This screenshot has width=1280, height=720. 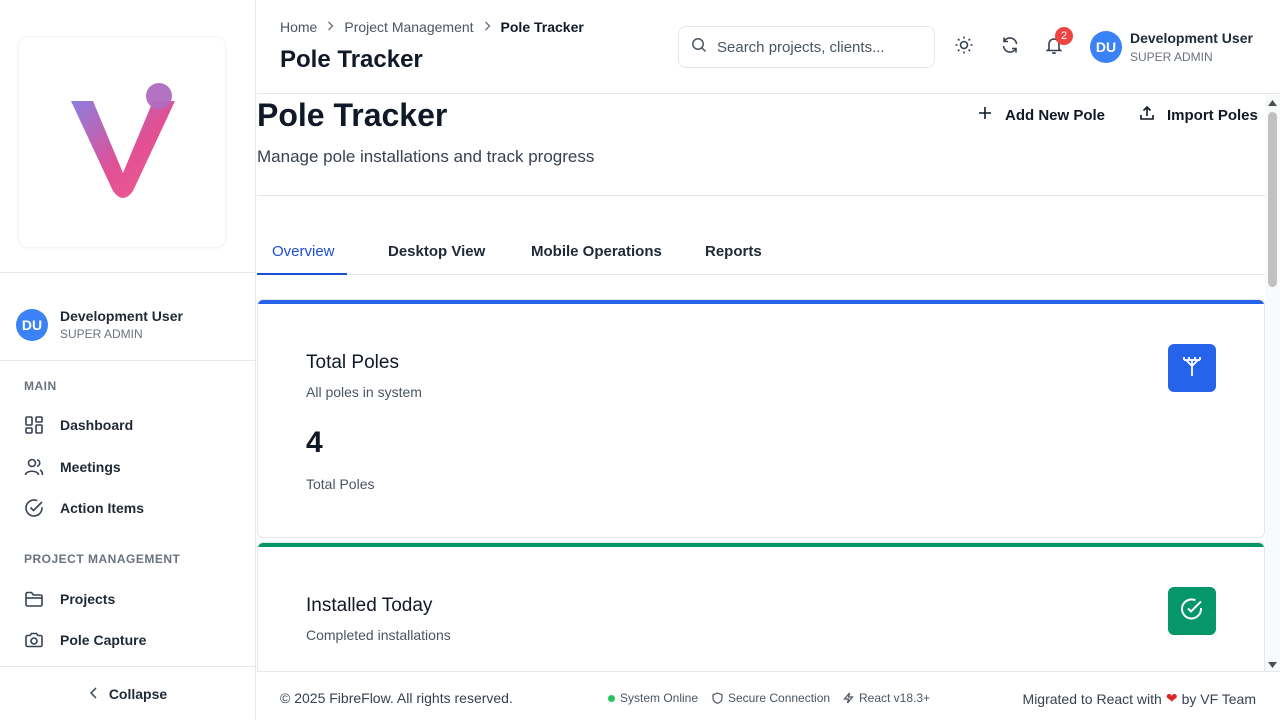 I want to click on sidebar-item-label: Projects, so click(x=88, y=599).